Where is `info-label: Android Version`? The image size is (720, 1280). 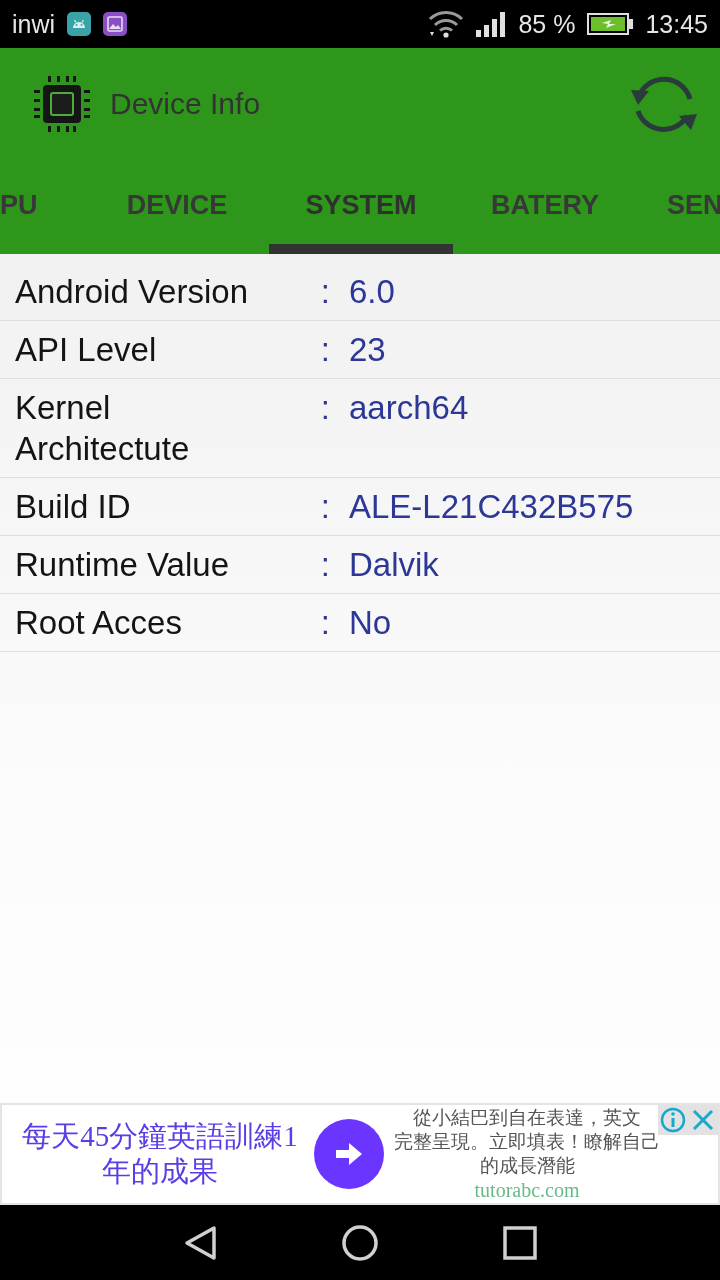 info-label: Android Version is located at coordinates (132, 292).